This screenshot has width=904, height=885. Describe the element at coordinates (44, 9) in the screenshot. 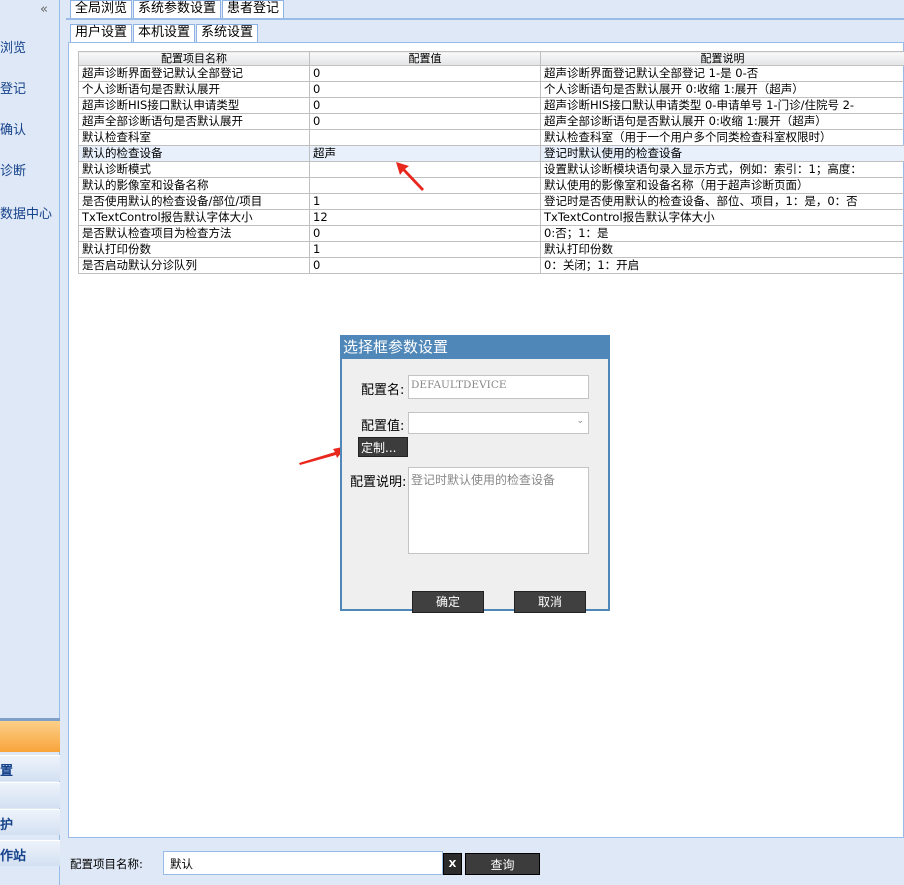

I see `sidebar-collapse-icon: «` at that location.